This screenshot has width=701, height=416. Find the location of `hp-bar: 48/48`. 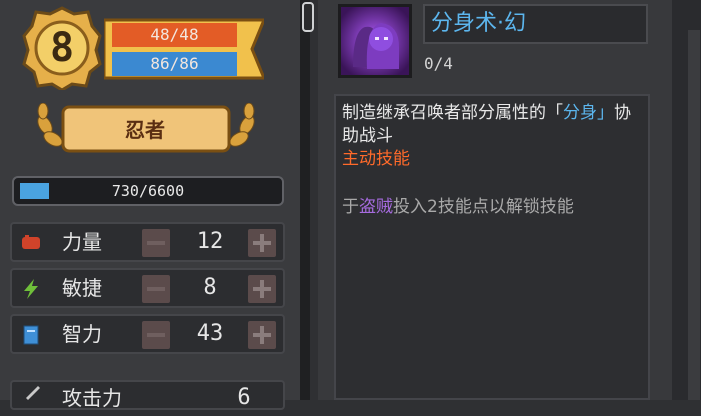

hp-bar: 48/48 is located at coordinates (174, 35).